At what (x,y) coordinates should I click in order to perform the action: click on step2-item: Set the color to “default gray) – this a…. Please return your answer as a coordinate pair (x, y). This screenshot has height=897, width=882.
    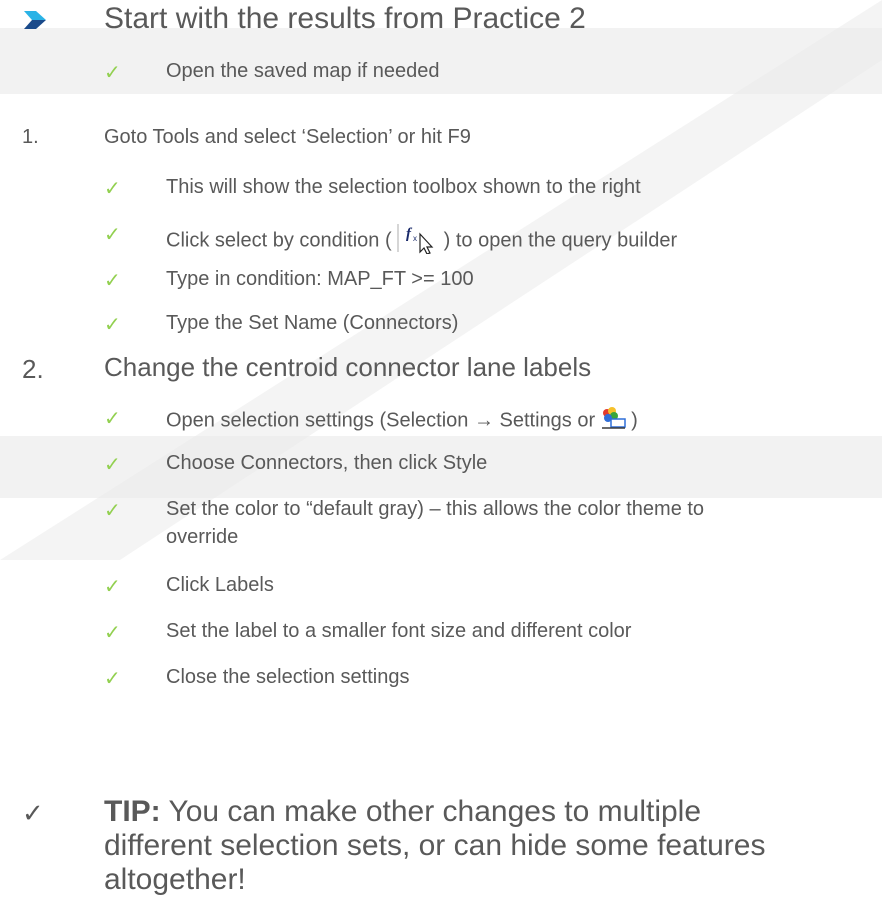
    Looking at the image, I should click on (435, 509).